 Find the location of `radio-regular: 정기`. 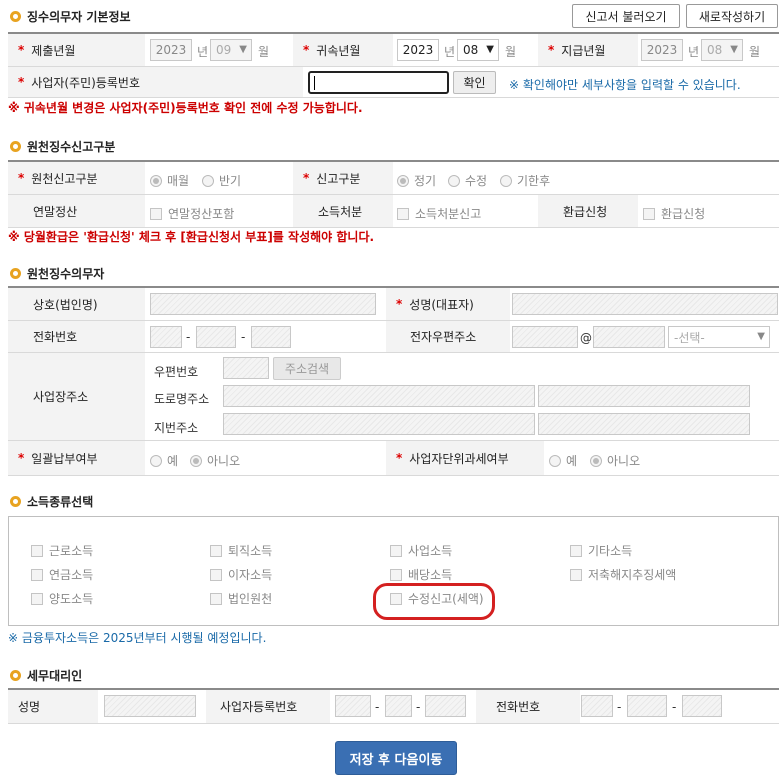

radio-regular: 정기 is located at coordinates (416, 180).